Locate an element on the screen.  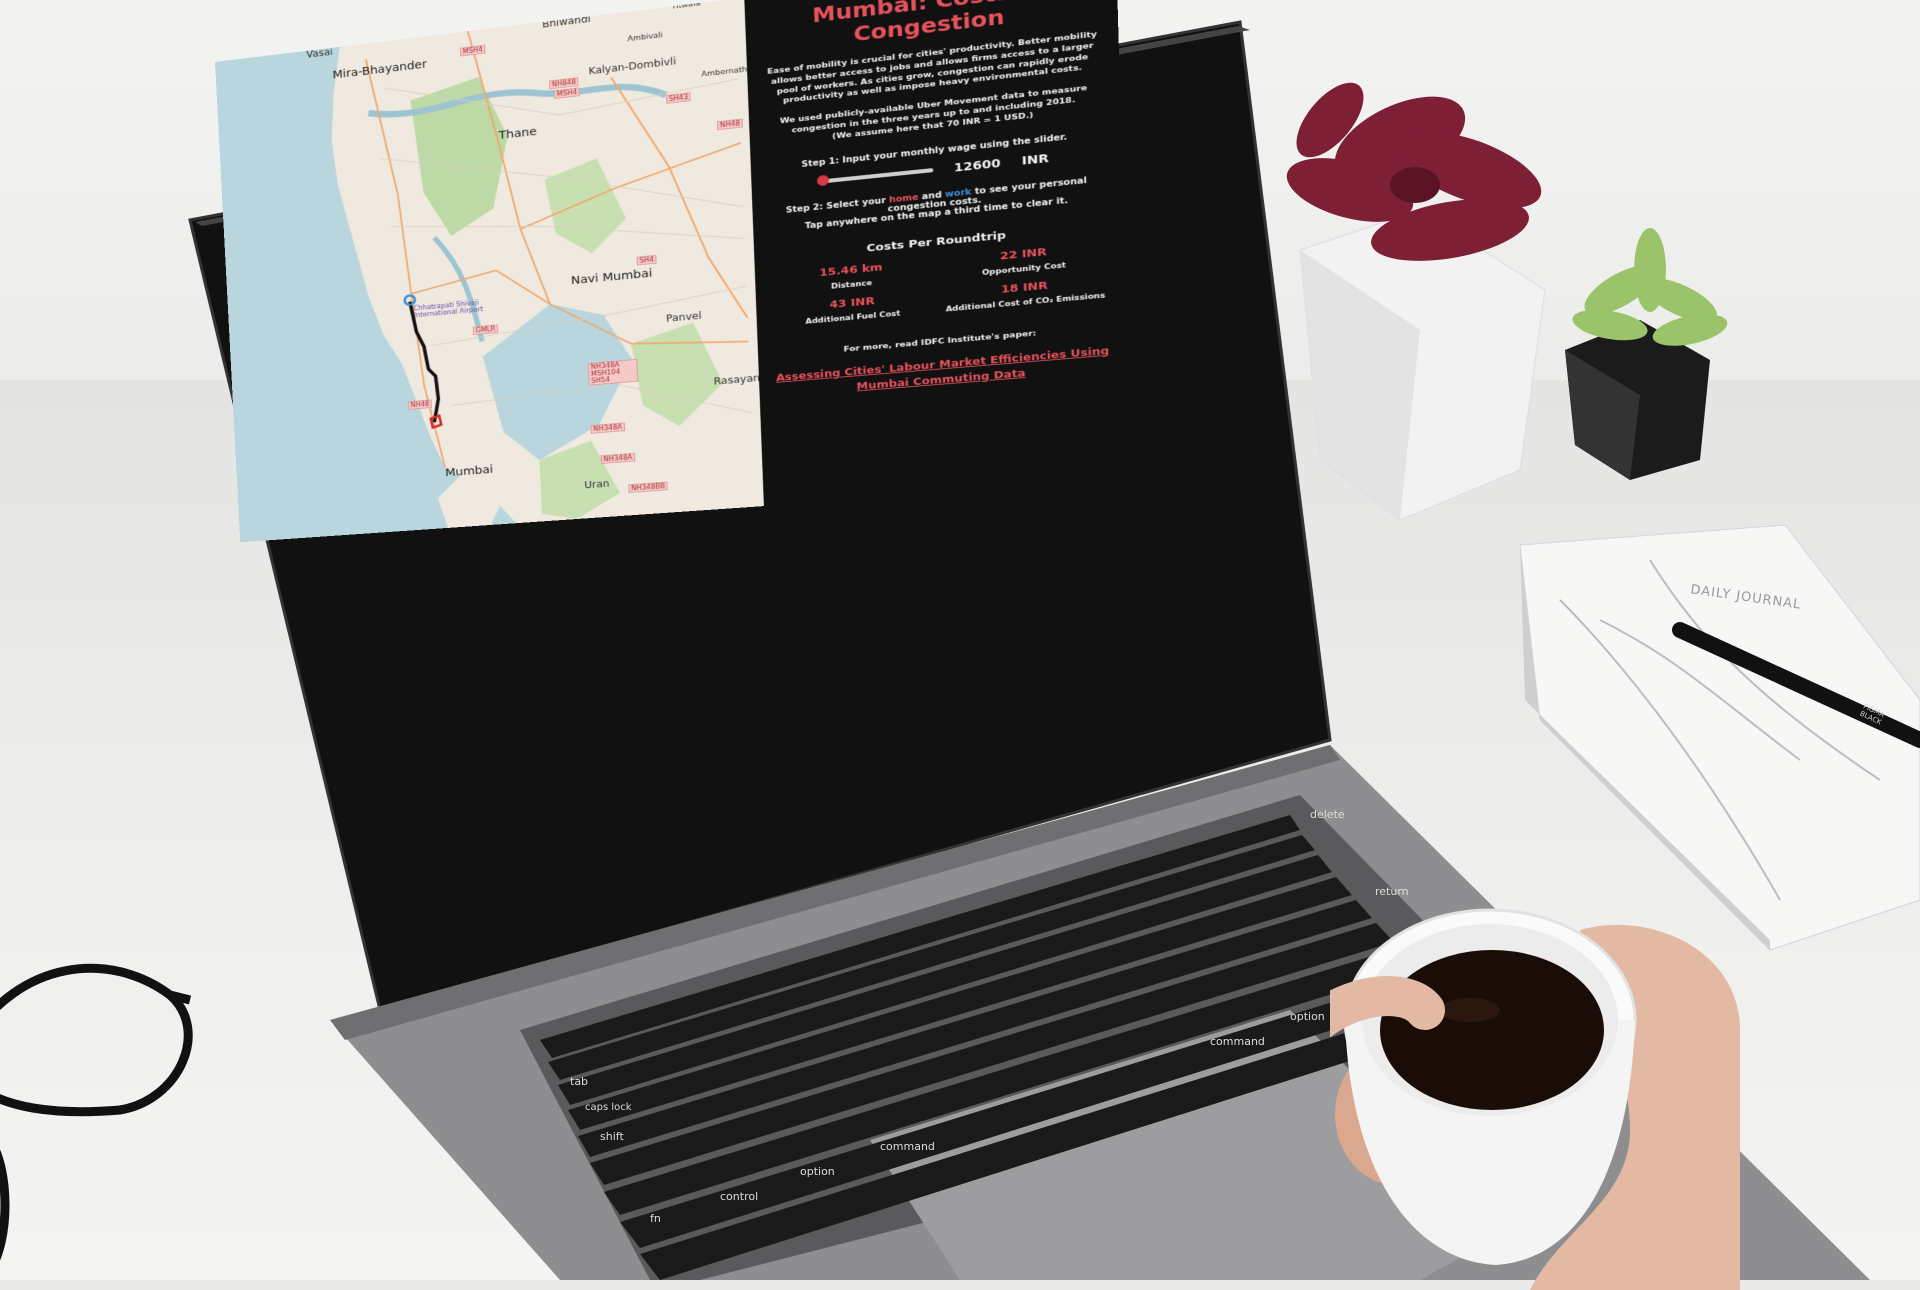
road-tag-nh348a-msh104: NH348A MSH104 SH54 is located at coordinates (613, 372).